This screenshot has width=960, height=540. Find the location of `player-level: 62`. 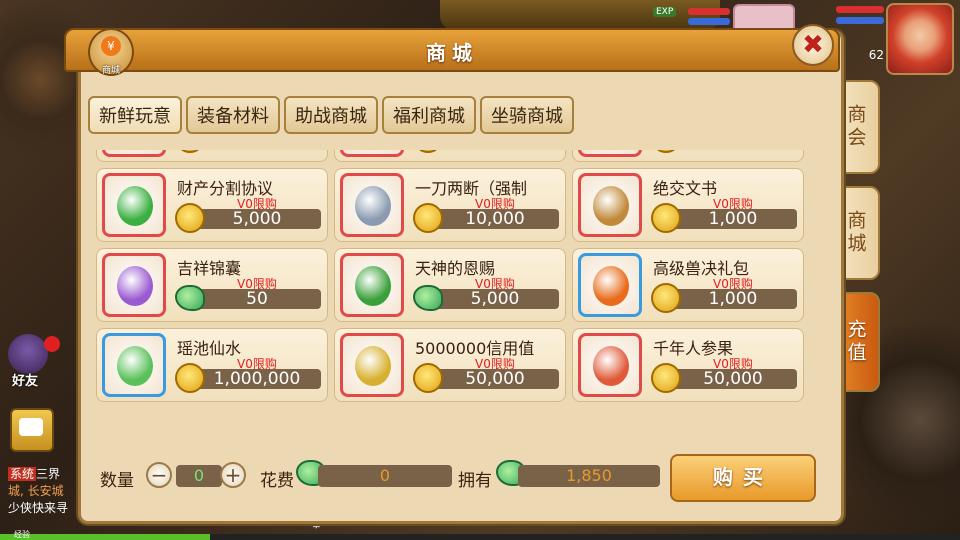

player-level: 62 is located at coordinates (876, 55).